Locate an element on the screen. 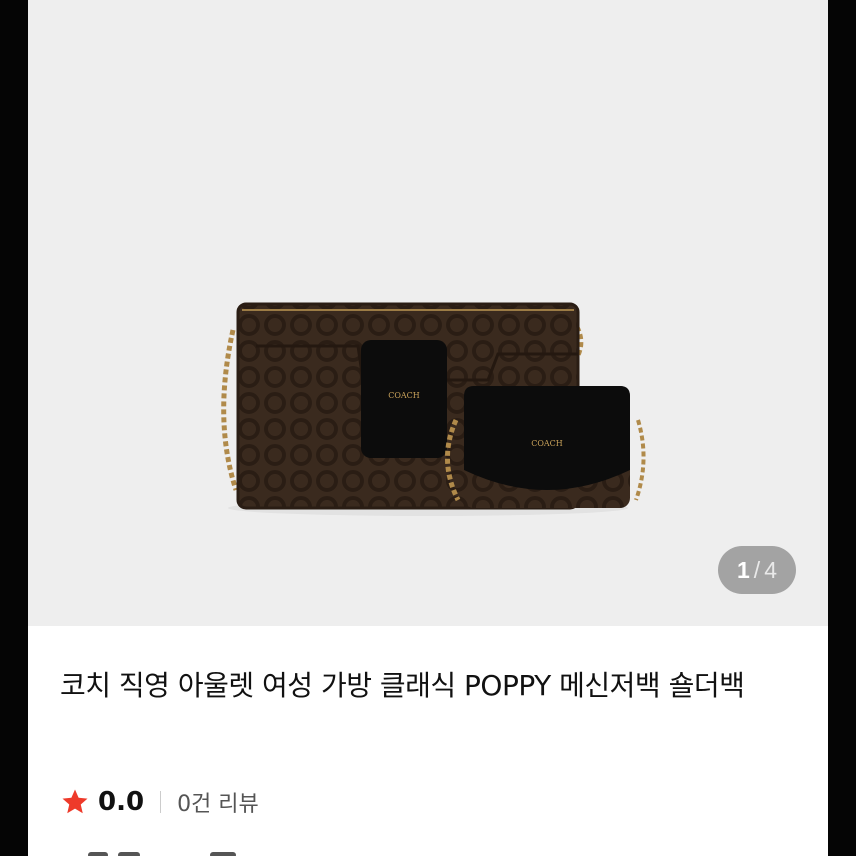  rating-value: 0.0 is located at coordinates (121, 802).